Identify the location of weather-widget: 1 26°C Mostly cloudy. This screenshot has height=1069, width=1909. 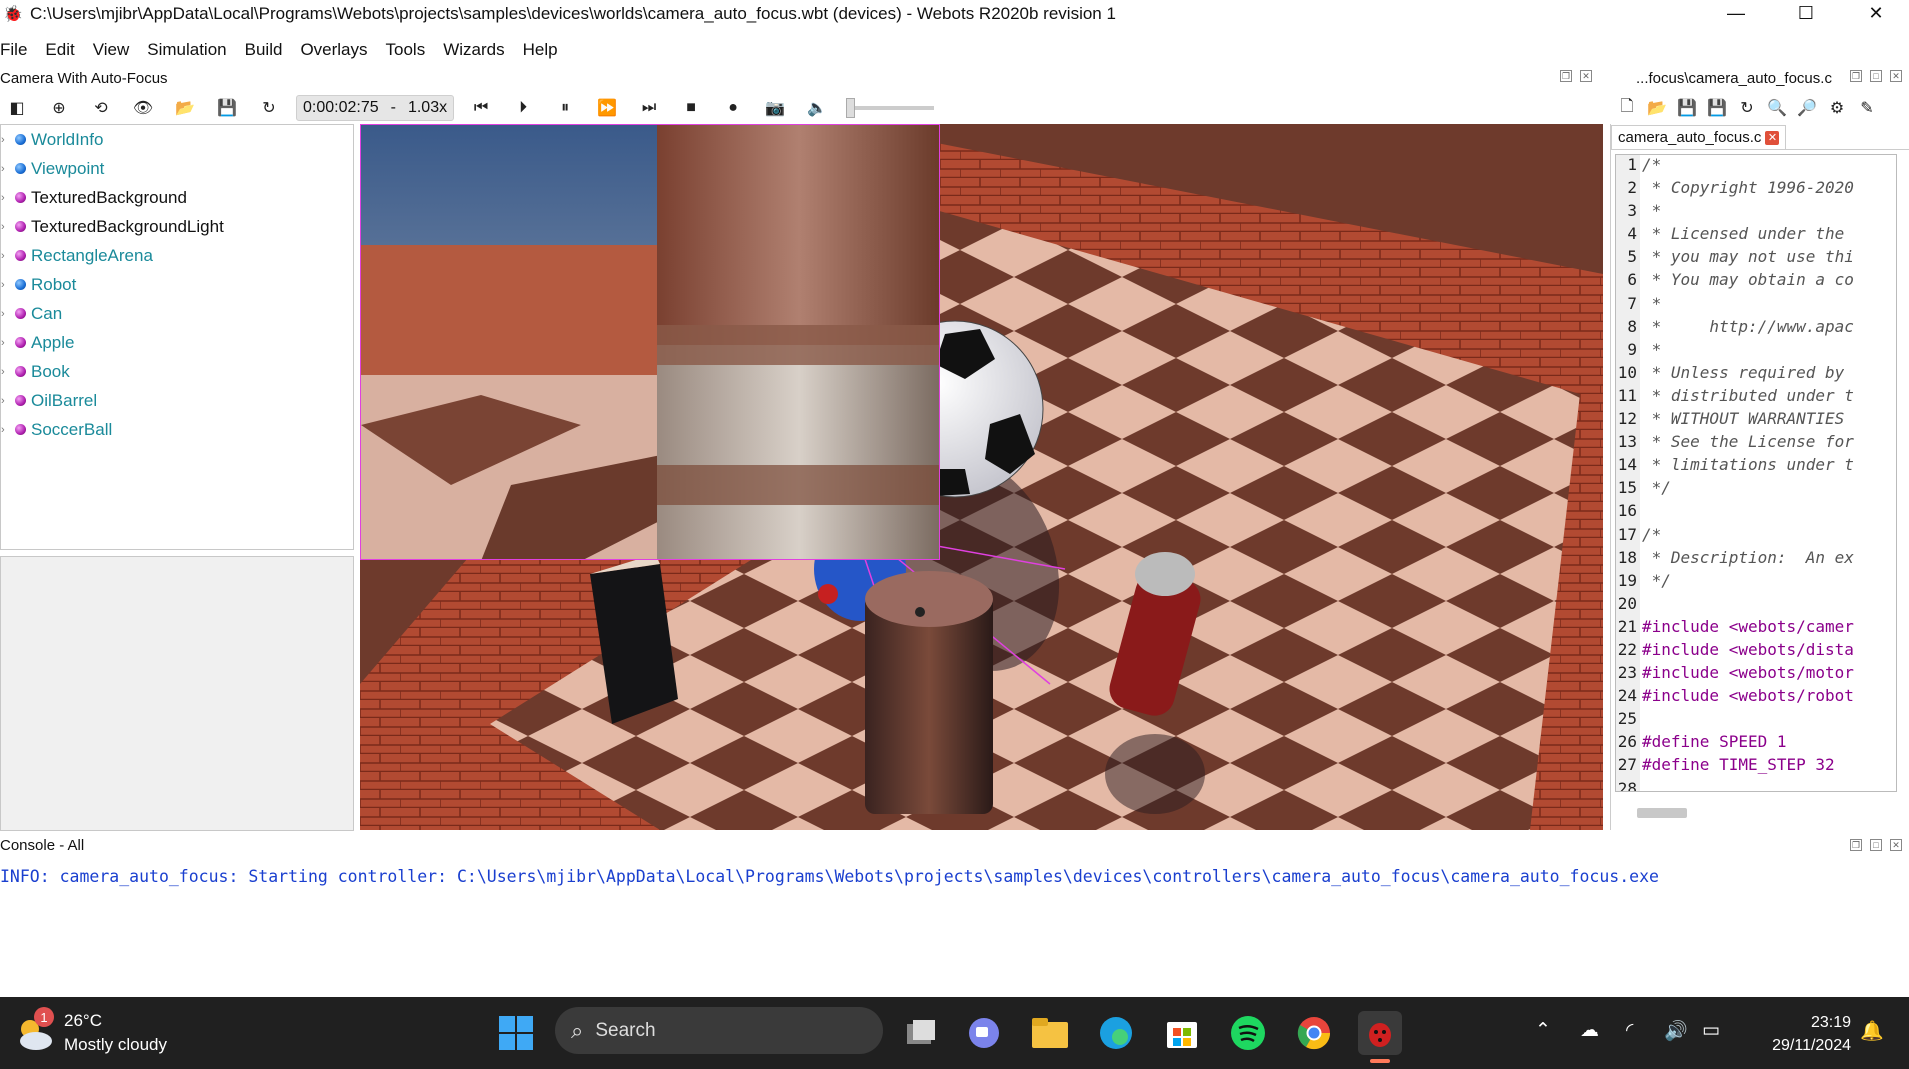
(90, 1032).